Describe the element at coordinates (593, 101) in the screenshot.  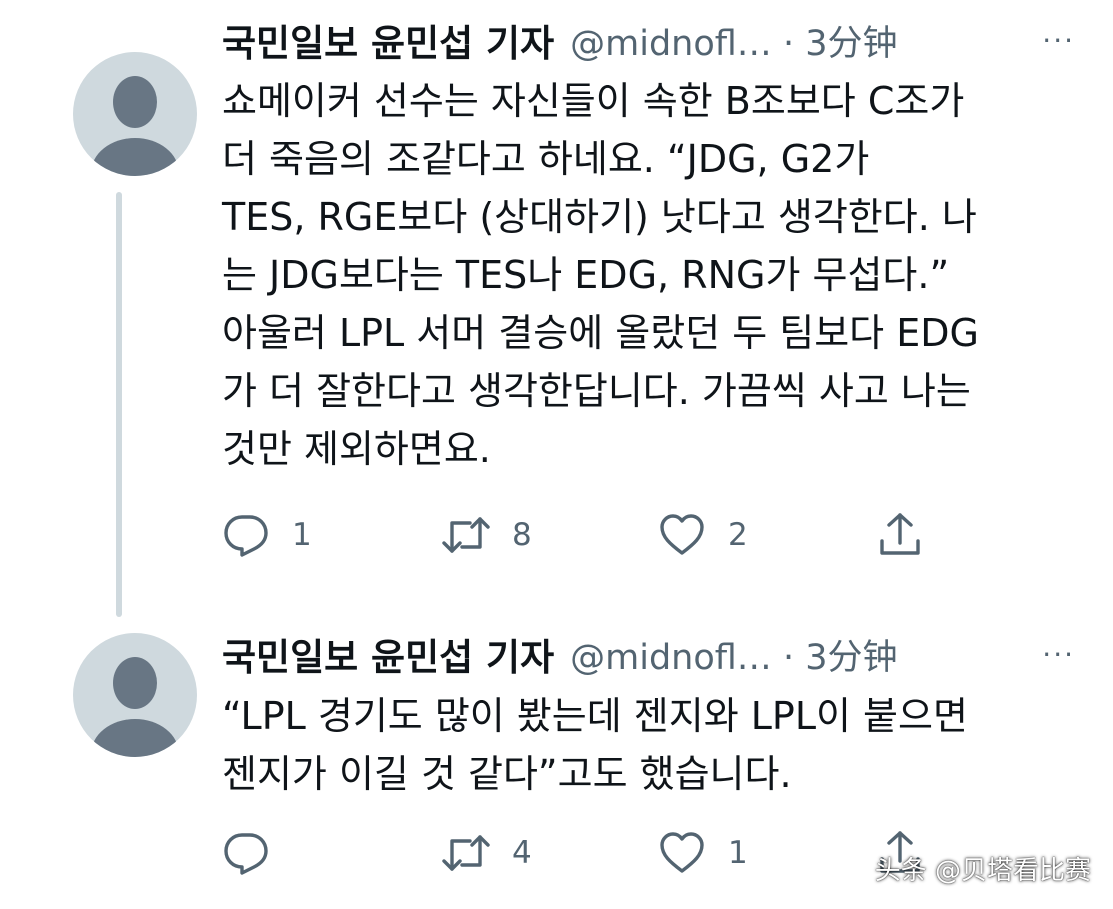
I see `tweet-text-line: 쇼메이커 선수는 자신들이 속한 B조보다 C조가` at that location.